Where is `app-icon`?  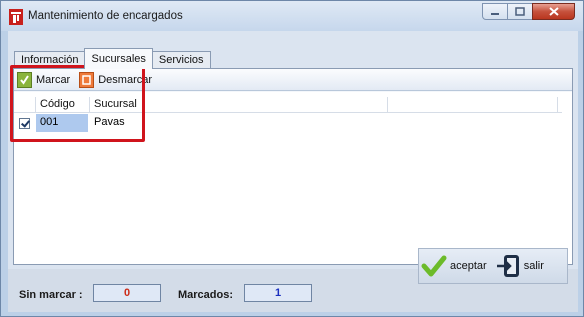 app-icon is located at coordinates (16, 17).